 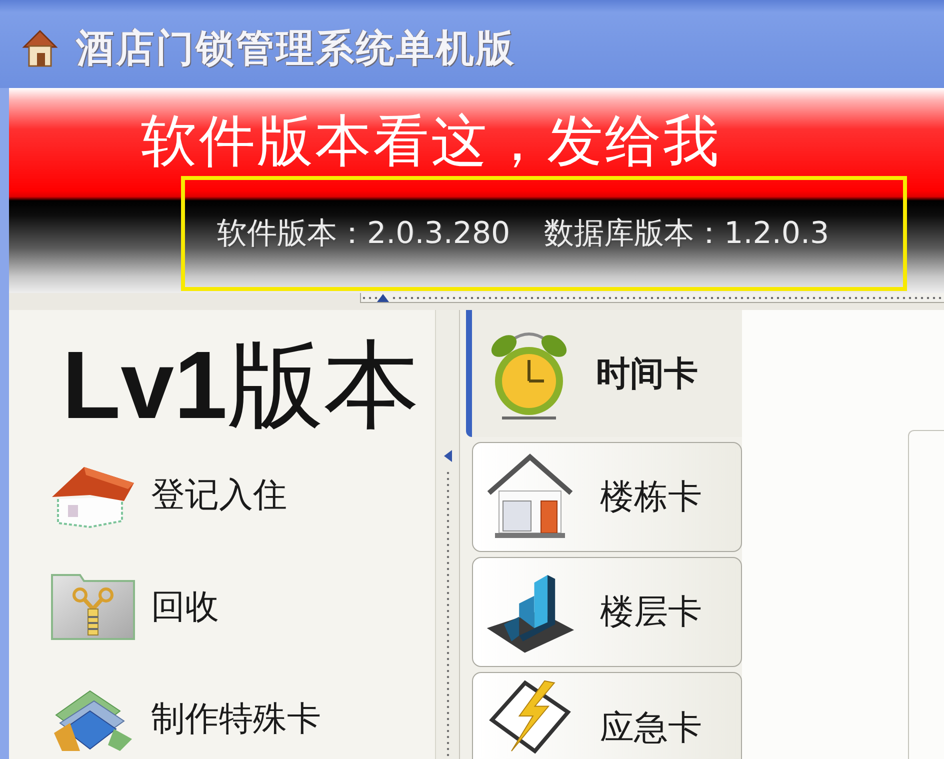 I want to click on sidebar-item: 登记入住, so click(x=168, y=495).